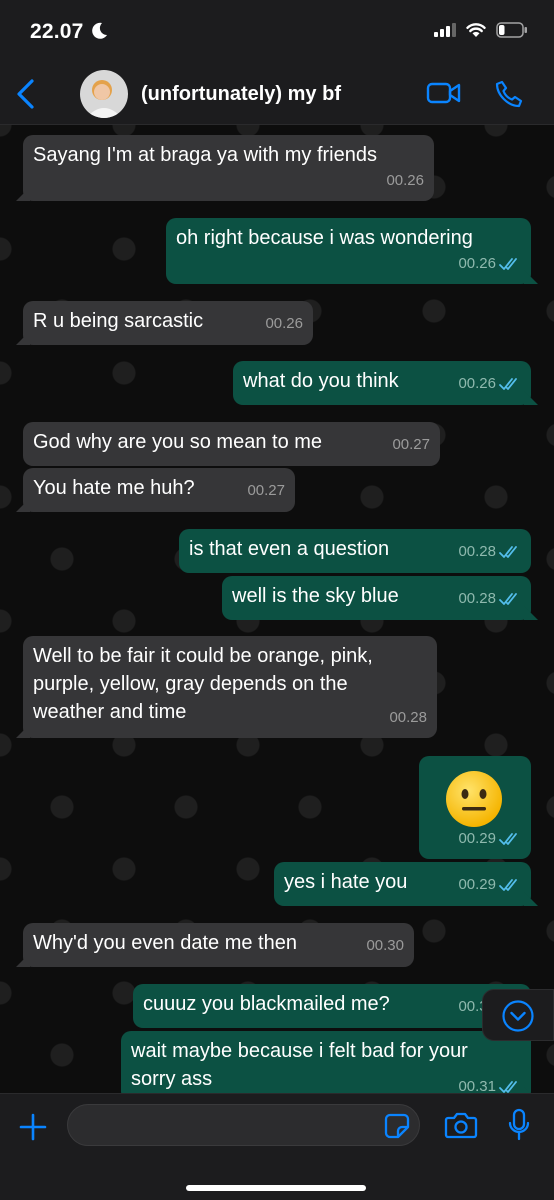 This screenshot has height=1200, width=554. I want to click on message-bubble: well is the sky blue 00.28, so click(376, 598).